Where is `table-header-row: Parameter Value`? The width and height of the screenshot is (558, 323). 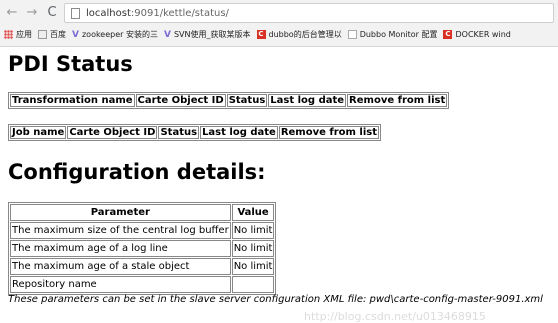
table-header-row: Parameter Value is located at coordinates (142, 212).